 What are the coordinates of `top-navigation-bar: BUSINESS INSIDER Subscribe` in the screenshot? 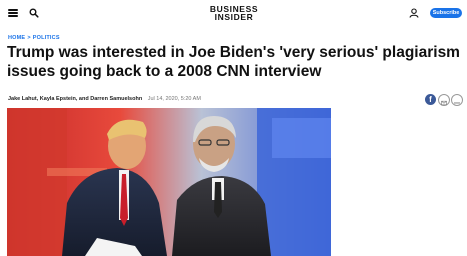 It's located at (233, 13).